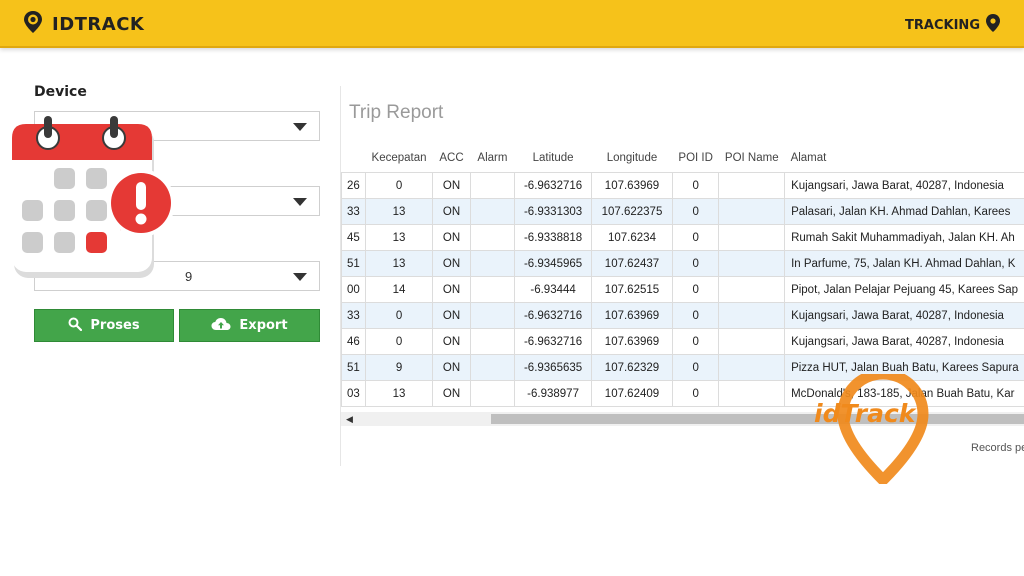  Describe the element at coordinates (98, 24) in the screenshot. I see `brand-name: IDTRACK` at that location.